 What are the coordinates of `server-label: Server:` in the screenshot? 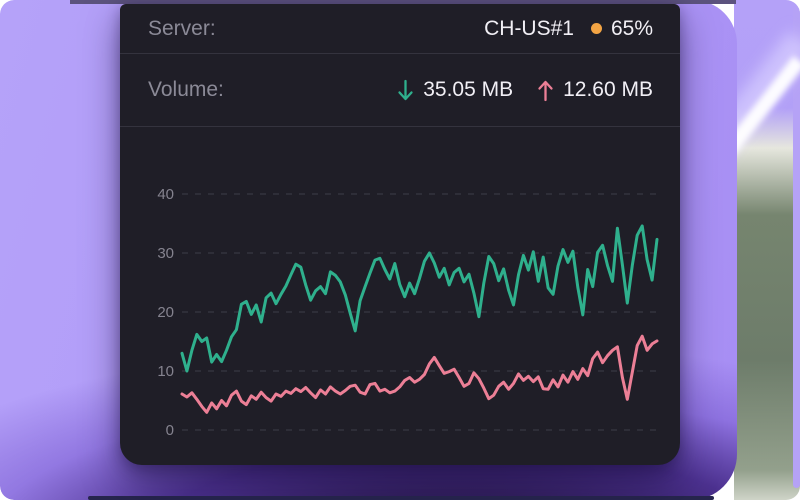 It's located at (182, 28).